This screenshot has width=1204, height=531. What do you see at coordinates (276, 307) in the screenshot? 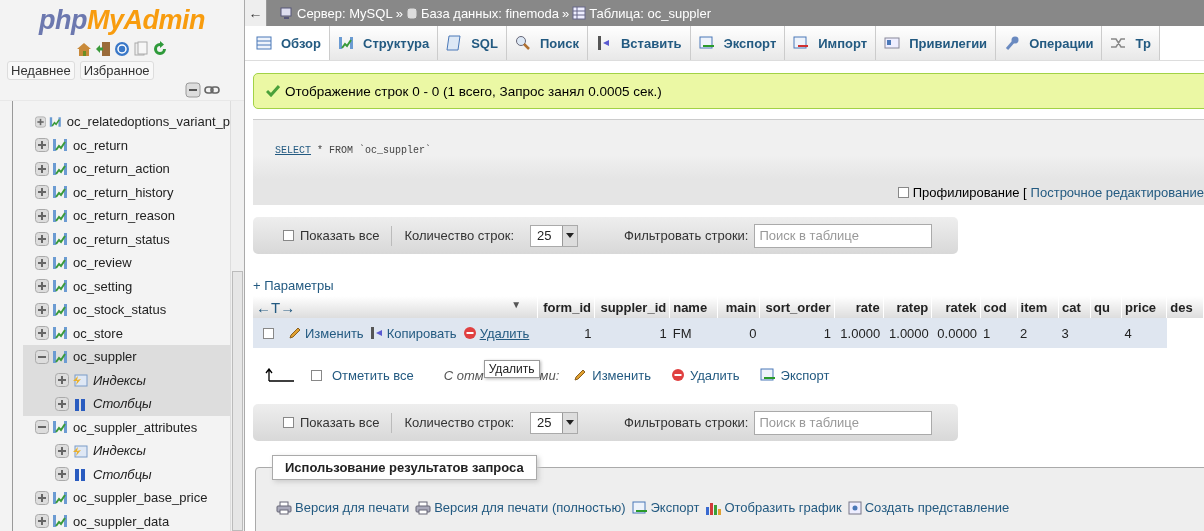
I see `resize-handle: ←T→` at bounding box center [276, 307].